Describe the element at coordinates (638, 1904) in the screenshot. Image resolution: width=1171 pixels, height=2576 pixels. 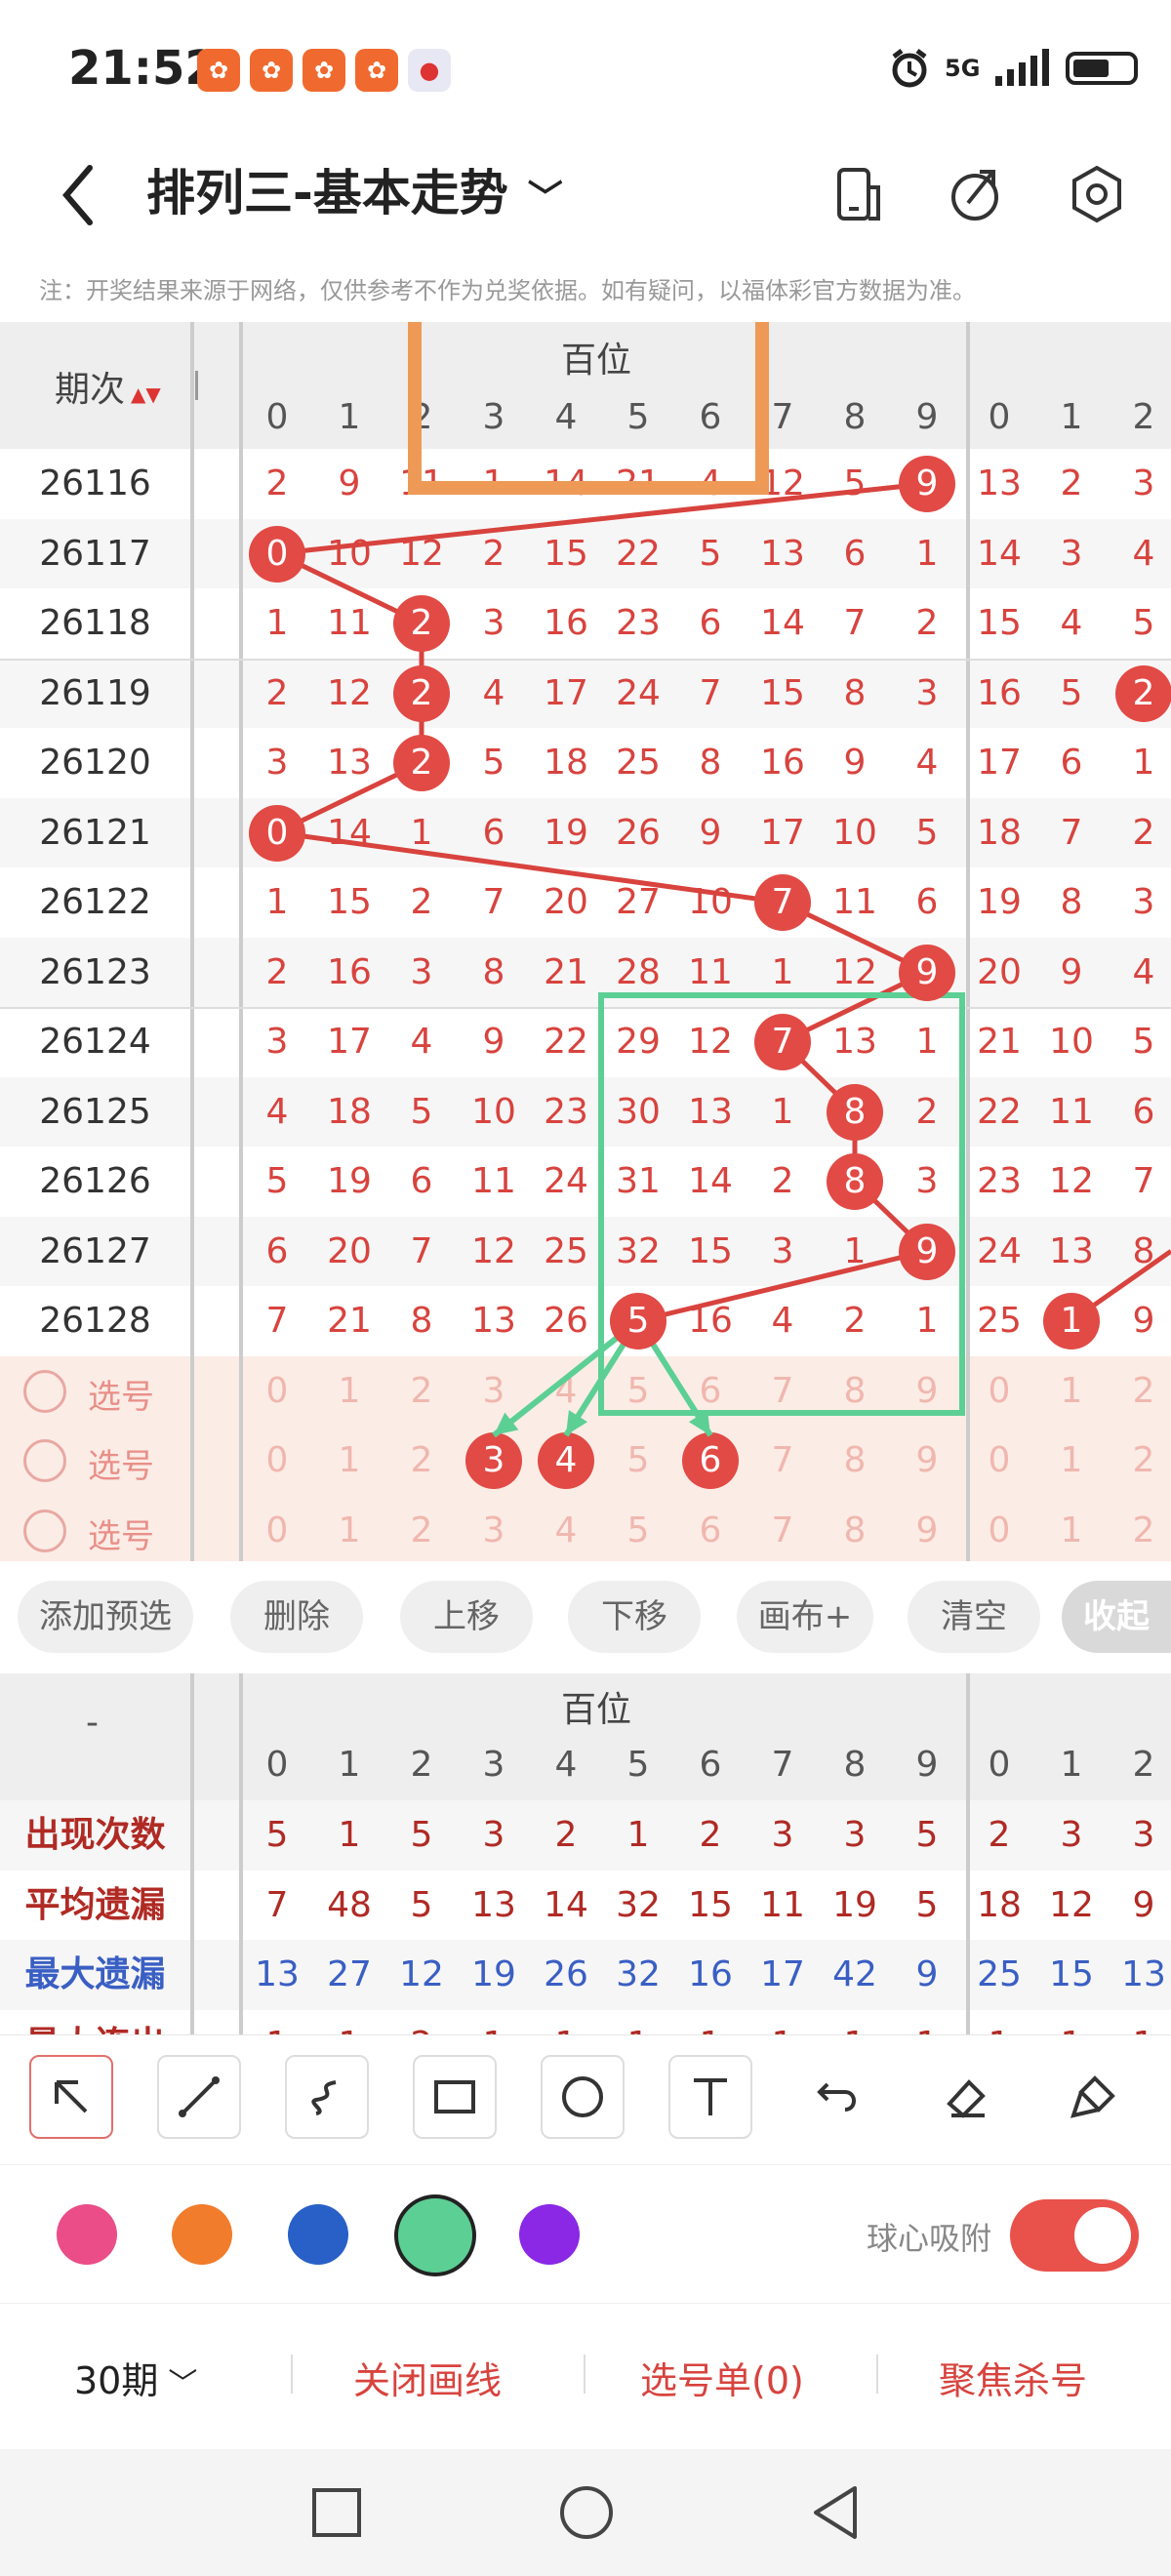
I see `stats-value: 32` at that location.